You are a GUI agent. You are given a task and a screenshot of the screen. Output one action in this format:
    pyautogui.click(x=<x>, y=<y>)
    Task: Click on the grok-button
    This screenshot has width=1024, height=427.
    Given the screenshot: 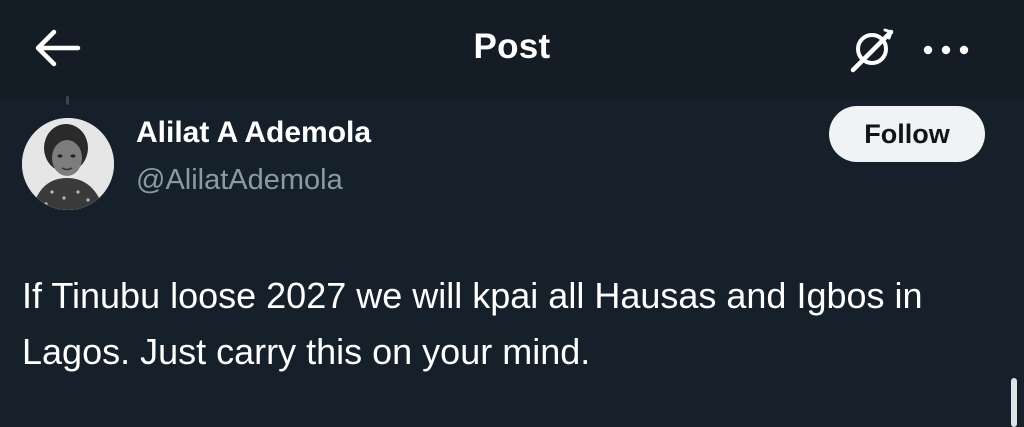 What is the action you would take?
    pyautogui.click(x=871, y=50)
    